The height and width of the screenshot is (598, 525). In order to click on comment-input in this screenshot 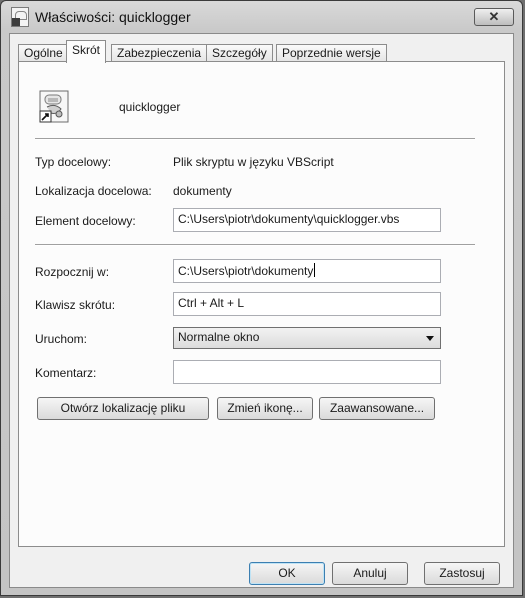, I will do `click(307, 372)`.